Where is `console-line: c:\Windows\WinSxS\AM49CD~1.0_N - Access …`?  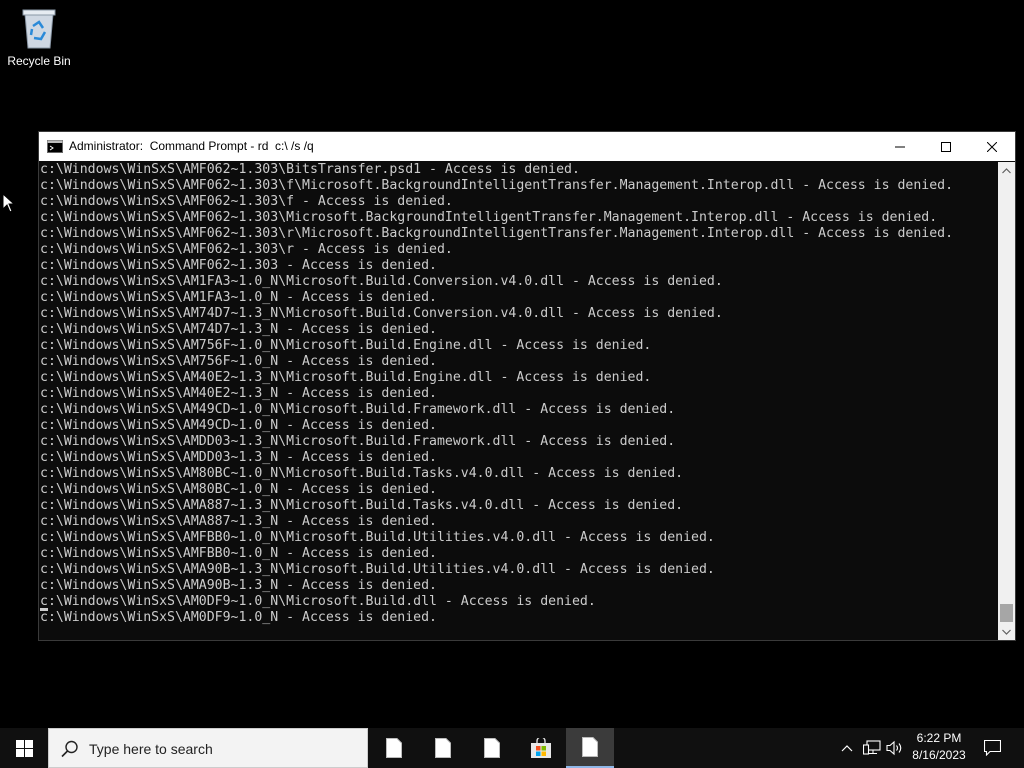 console-line: c:\Windows\WinSxS\AM49CD~1.0_N - Access … is located at coordinates (238, 425).